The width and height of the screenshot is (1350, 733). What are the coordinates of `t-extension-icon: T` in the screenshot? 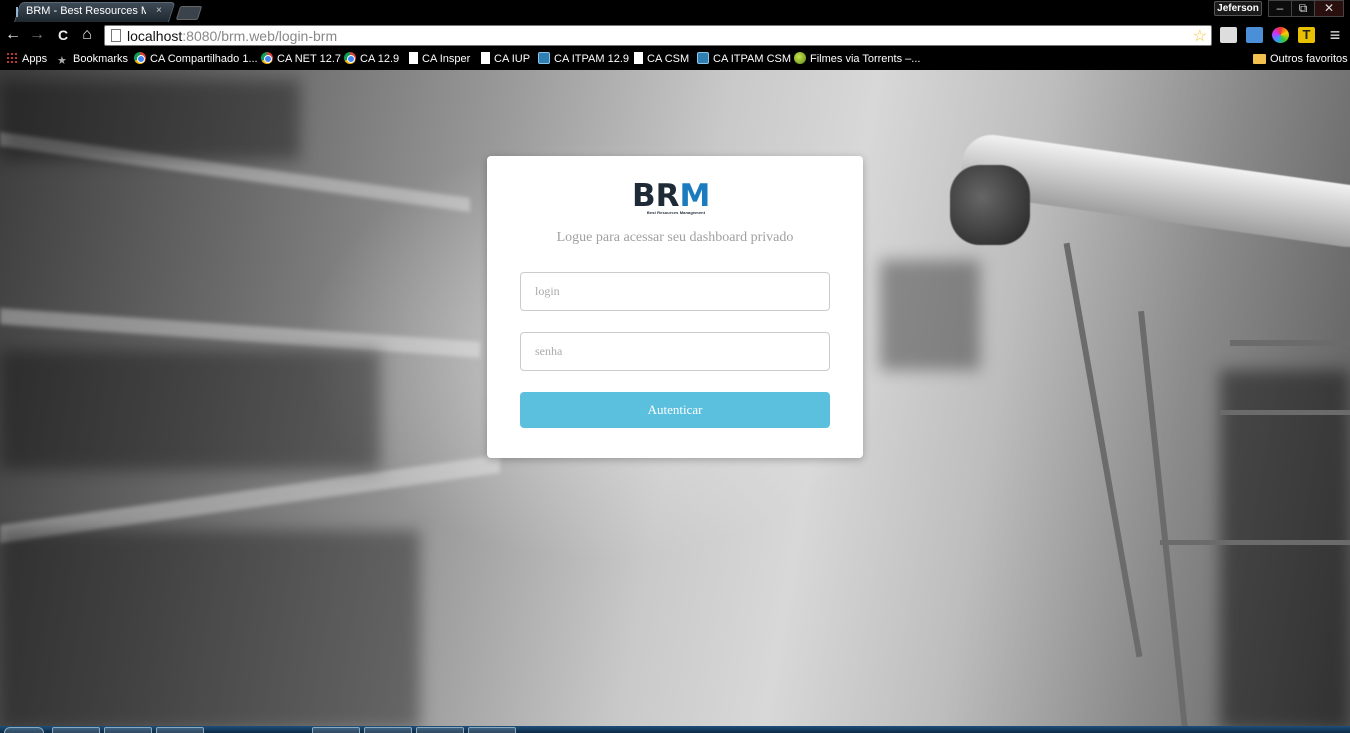 It's located at (1306, 35).